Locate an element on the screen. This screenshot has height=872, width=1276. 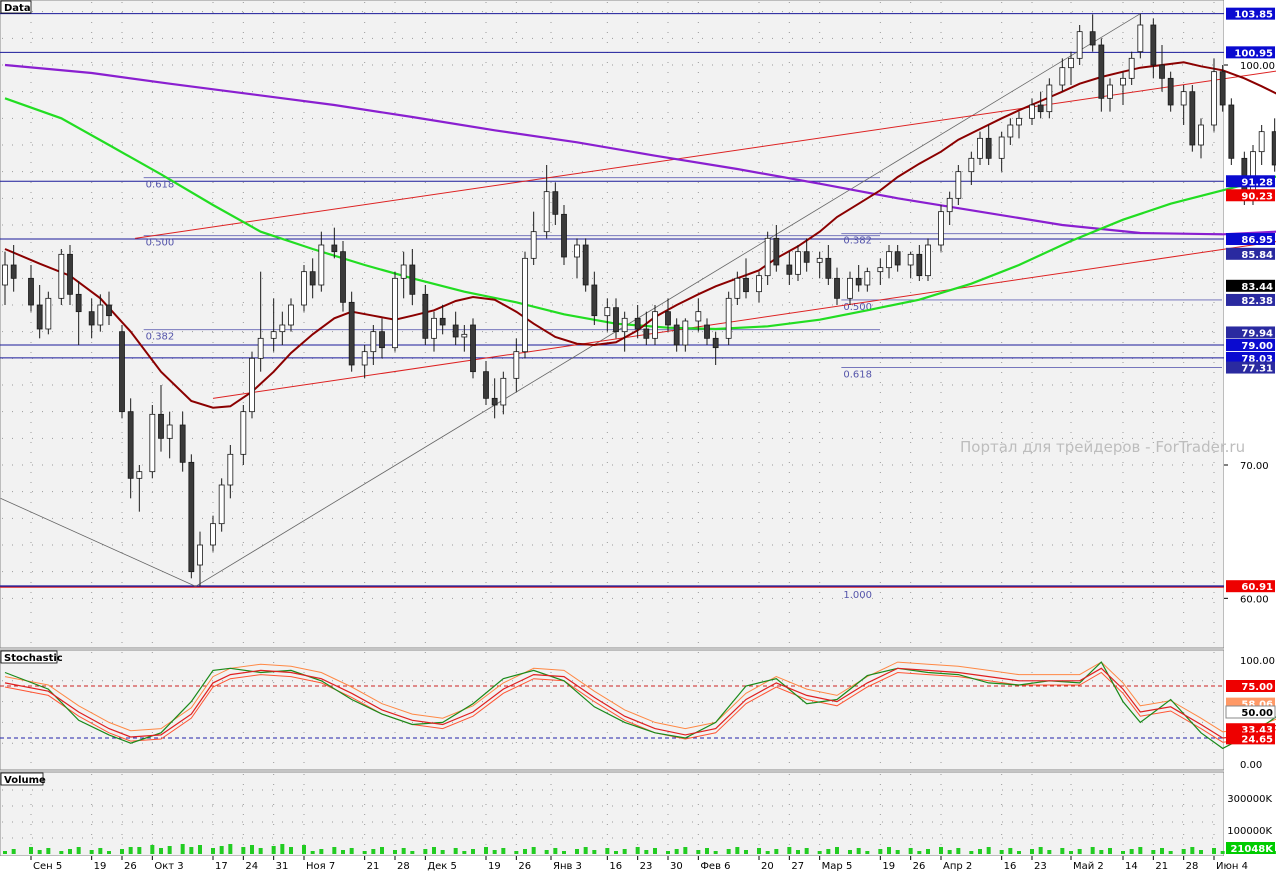
time-tick-label: 16 is located at coordinates (615, 866).